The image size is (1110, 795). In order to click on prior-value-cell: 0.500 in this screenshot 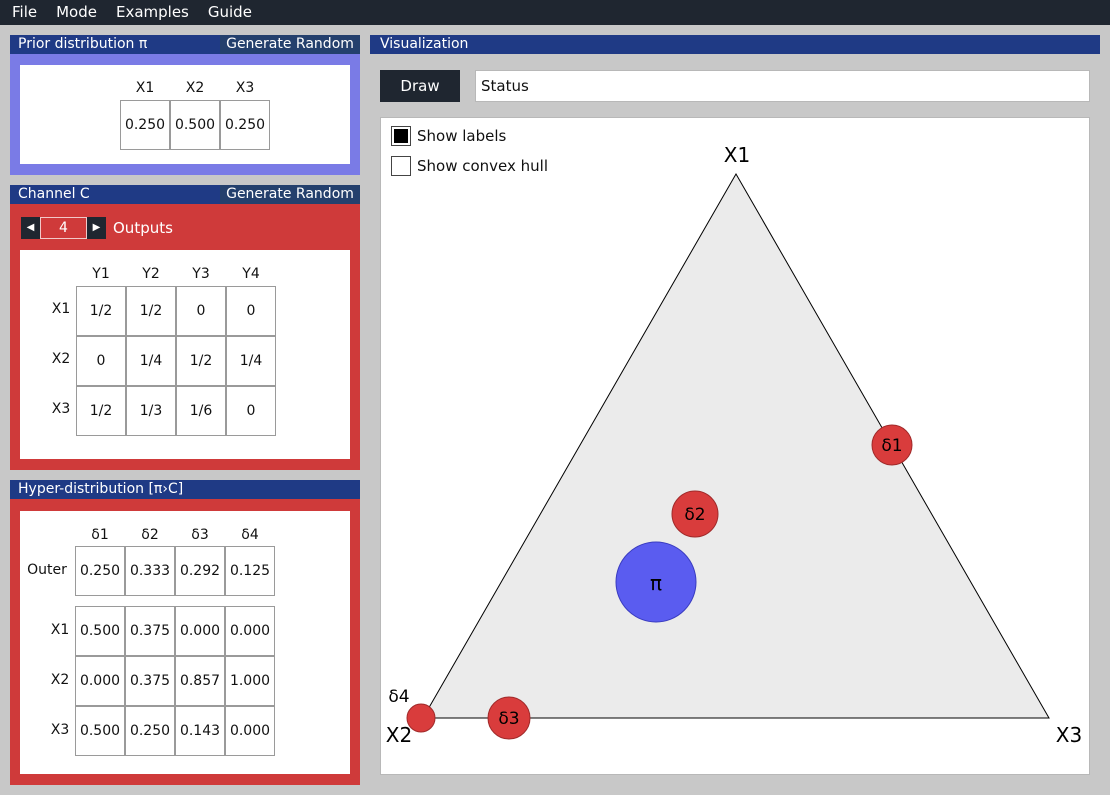, I will do `click(195, 125)`.